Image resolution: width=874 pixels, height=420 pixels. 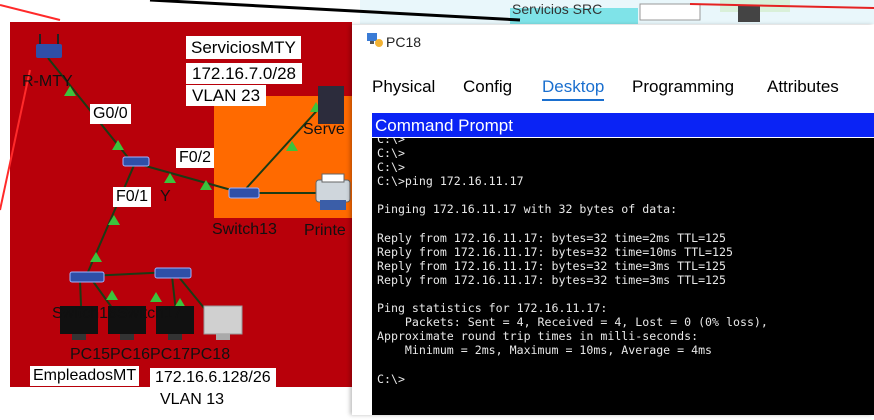 I want to click on window-title-bar: PC18, so click(x=613, y=42).